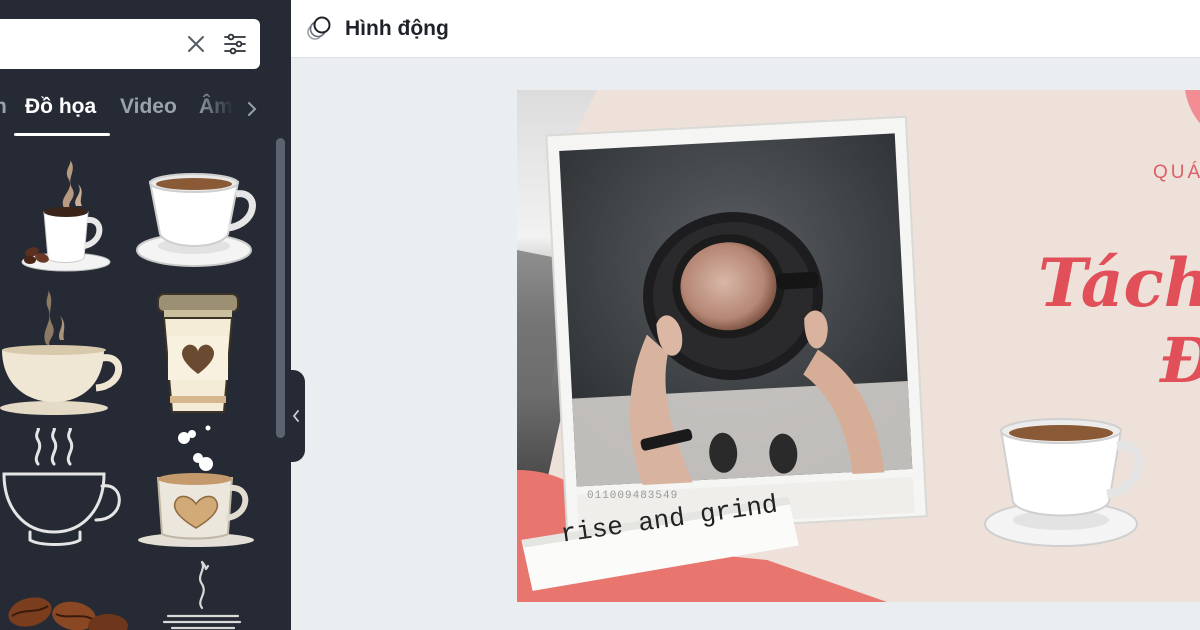 This screenshot has width=1200, height=630. What do you see at coordinates (235, 44) in the screenshot?
I see `filter-settings-icon` at bounding box center [235, 44].